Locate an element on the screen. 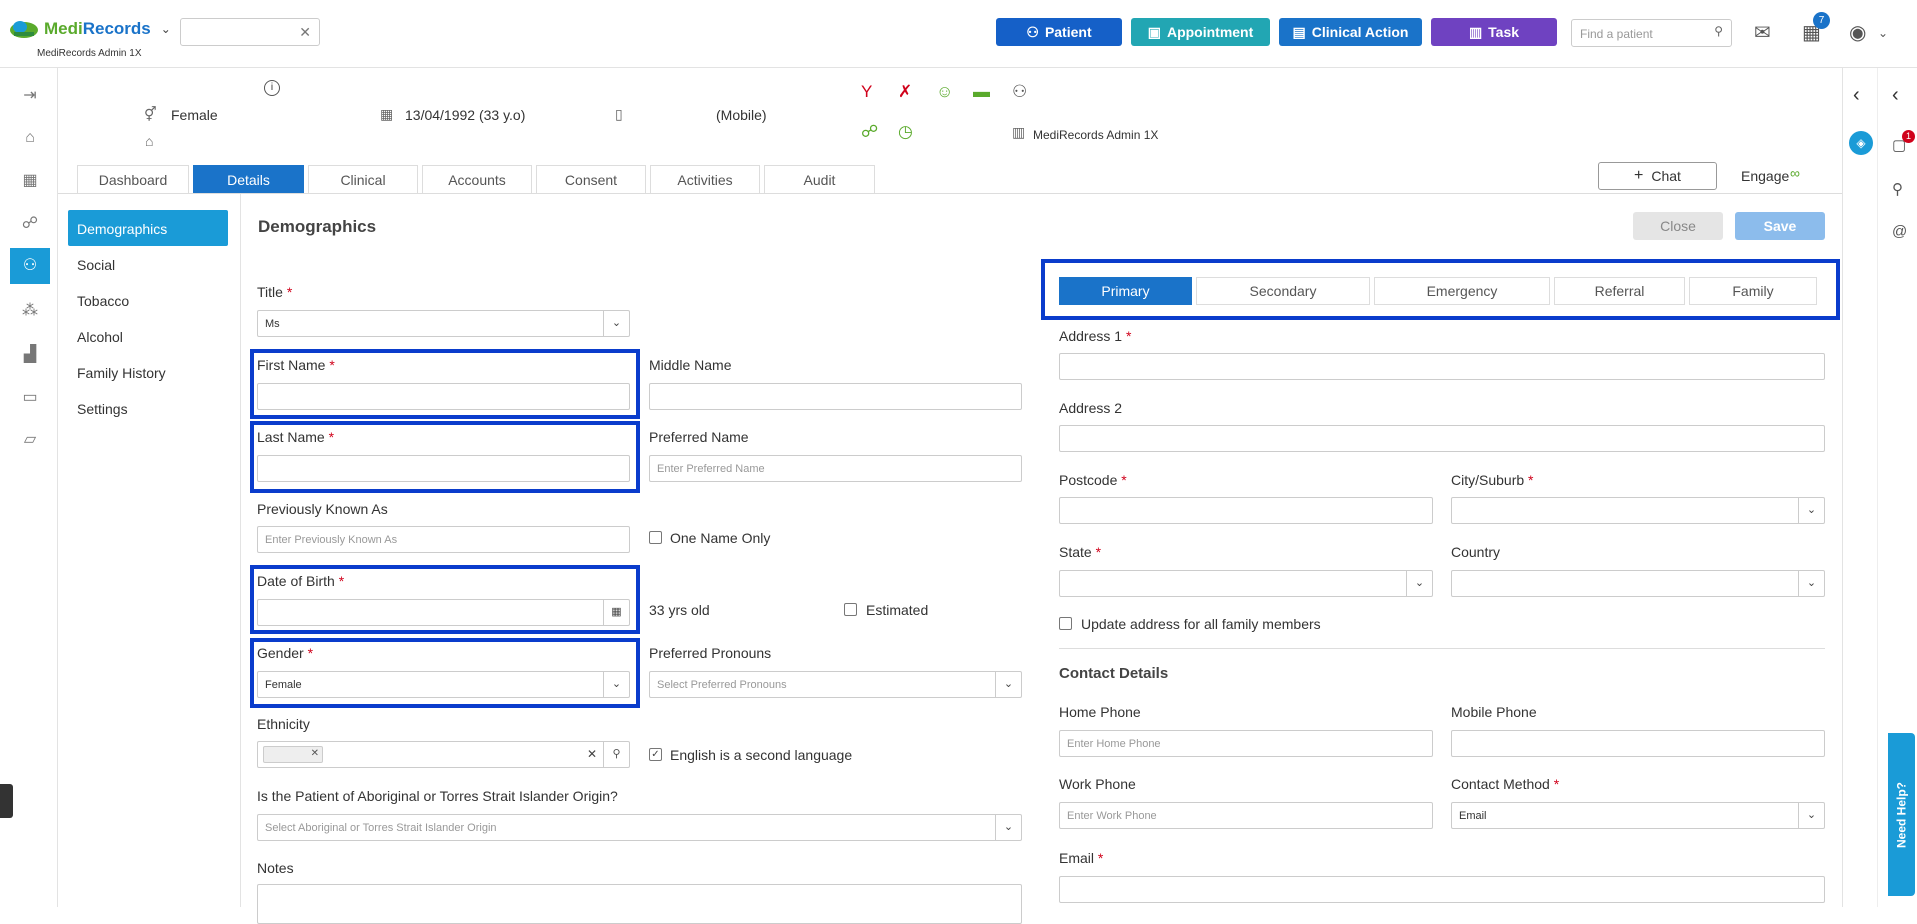 The width and height of the screenshot is (1917, 924). tab-details: Details is located at coordinates (248, 179).